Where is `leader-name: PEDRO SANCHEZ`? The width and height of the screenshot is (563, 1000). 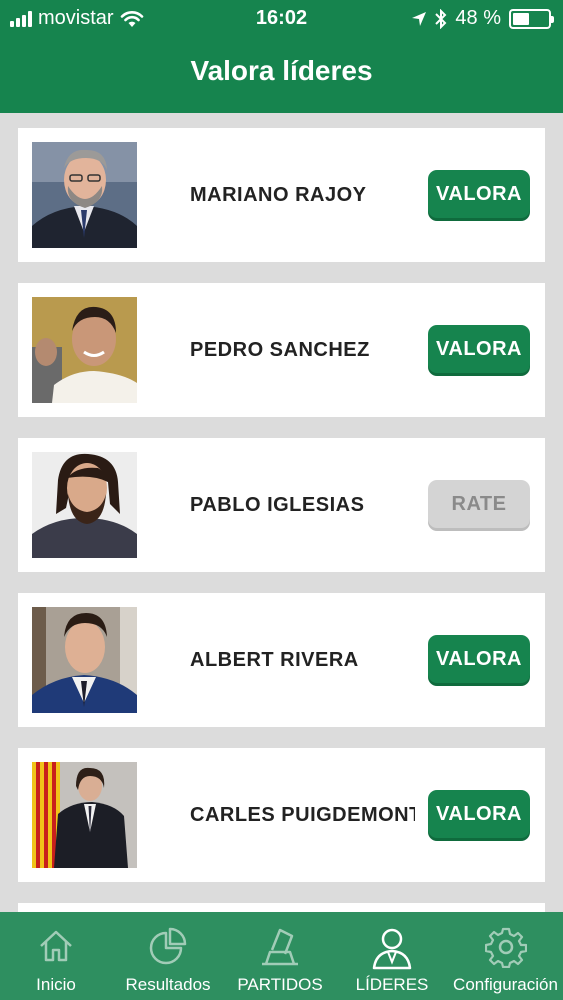 leader-name: PEDRO SANCHEZ is located at coordinates (280, 350).